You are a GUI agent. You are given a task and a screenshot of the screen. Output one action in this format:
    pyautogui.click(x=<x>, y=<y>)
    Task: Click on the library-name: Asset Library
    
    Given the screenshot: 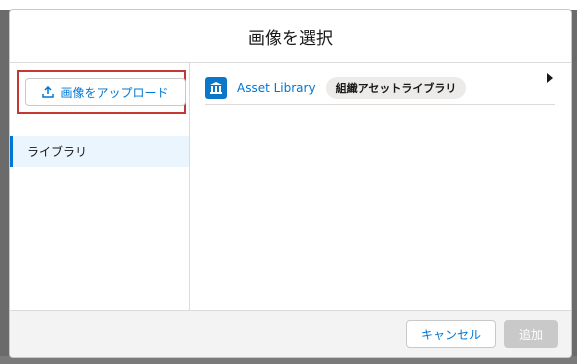 What is the action you would take?
    pyautogui.click(x=276, y=88)
    